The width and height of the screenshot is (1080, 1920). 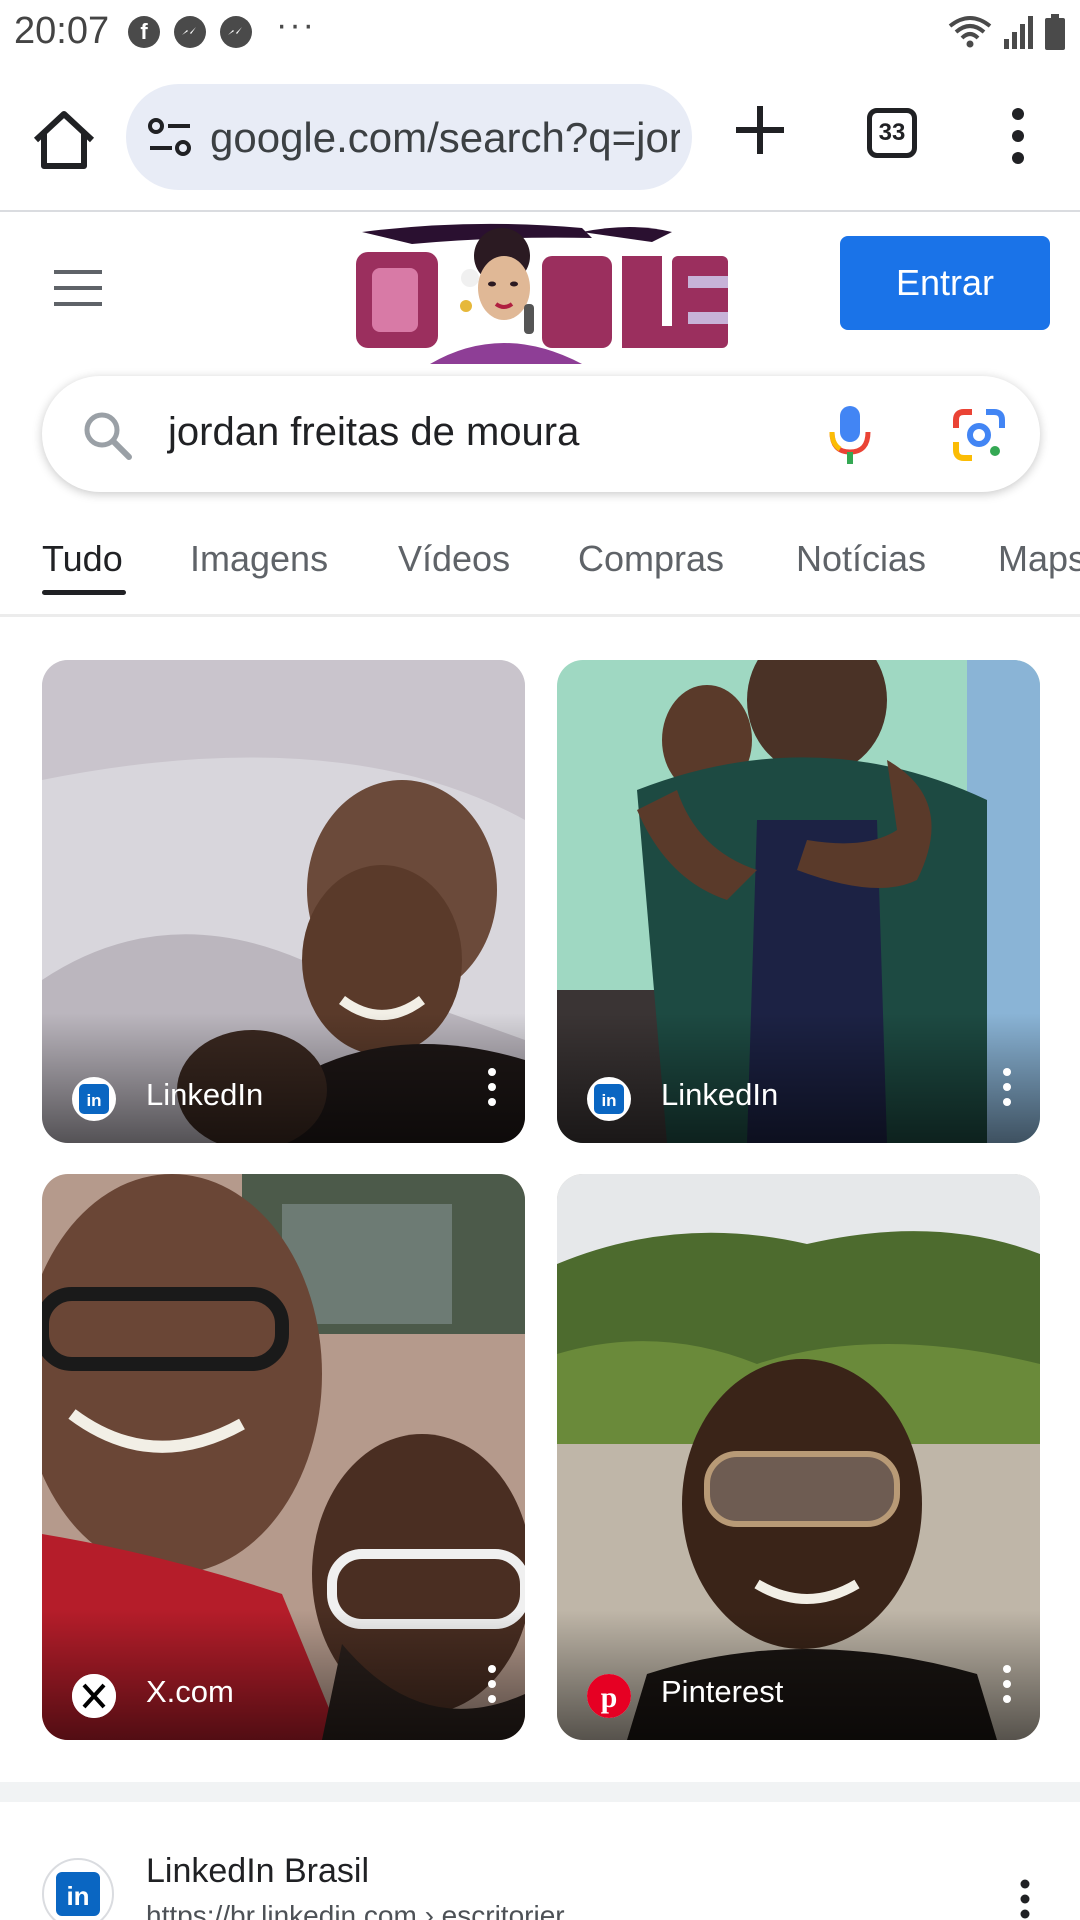 I want to click on tab-count: 33, so click(x=892, y=132).